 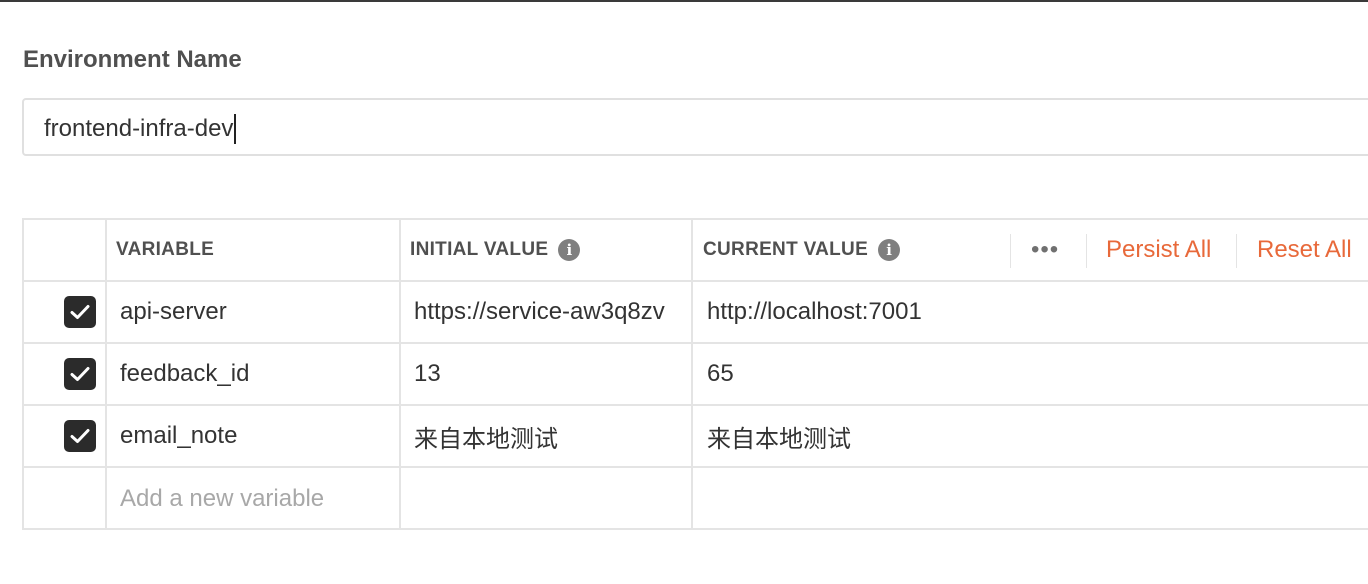 What do you see at coordinates (1158, 250) in the screenshot?
I see `persist-all-button: Persist All` at bounding box center [1158, 250].